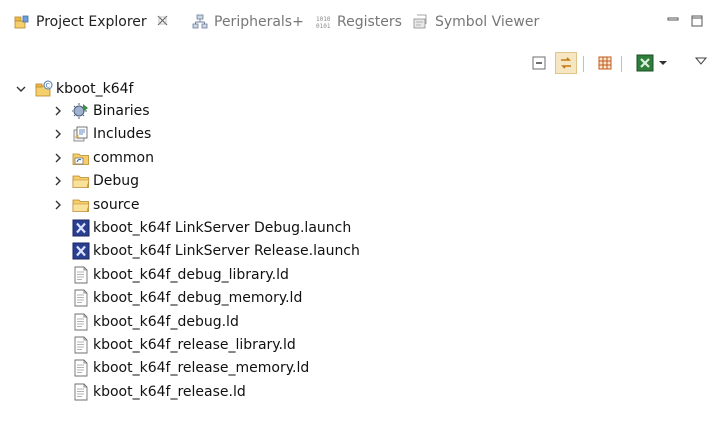 The height and width of the screenshot is (431, 714). Describe the element at coordinates (673, 21) in the screenshot. I see `minimize-icon` at that location.